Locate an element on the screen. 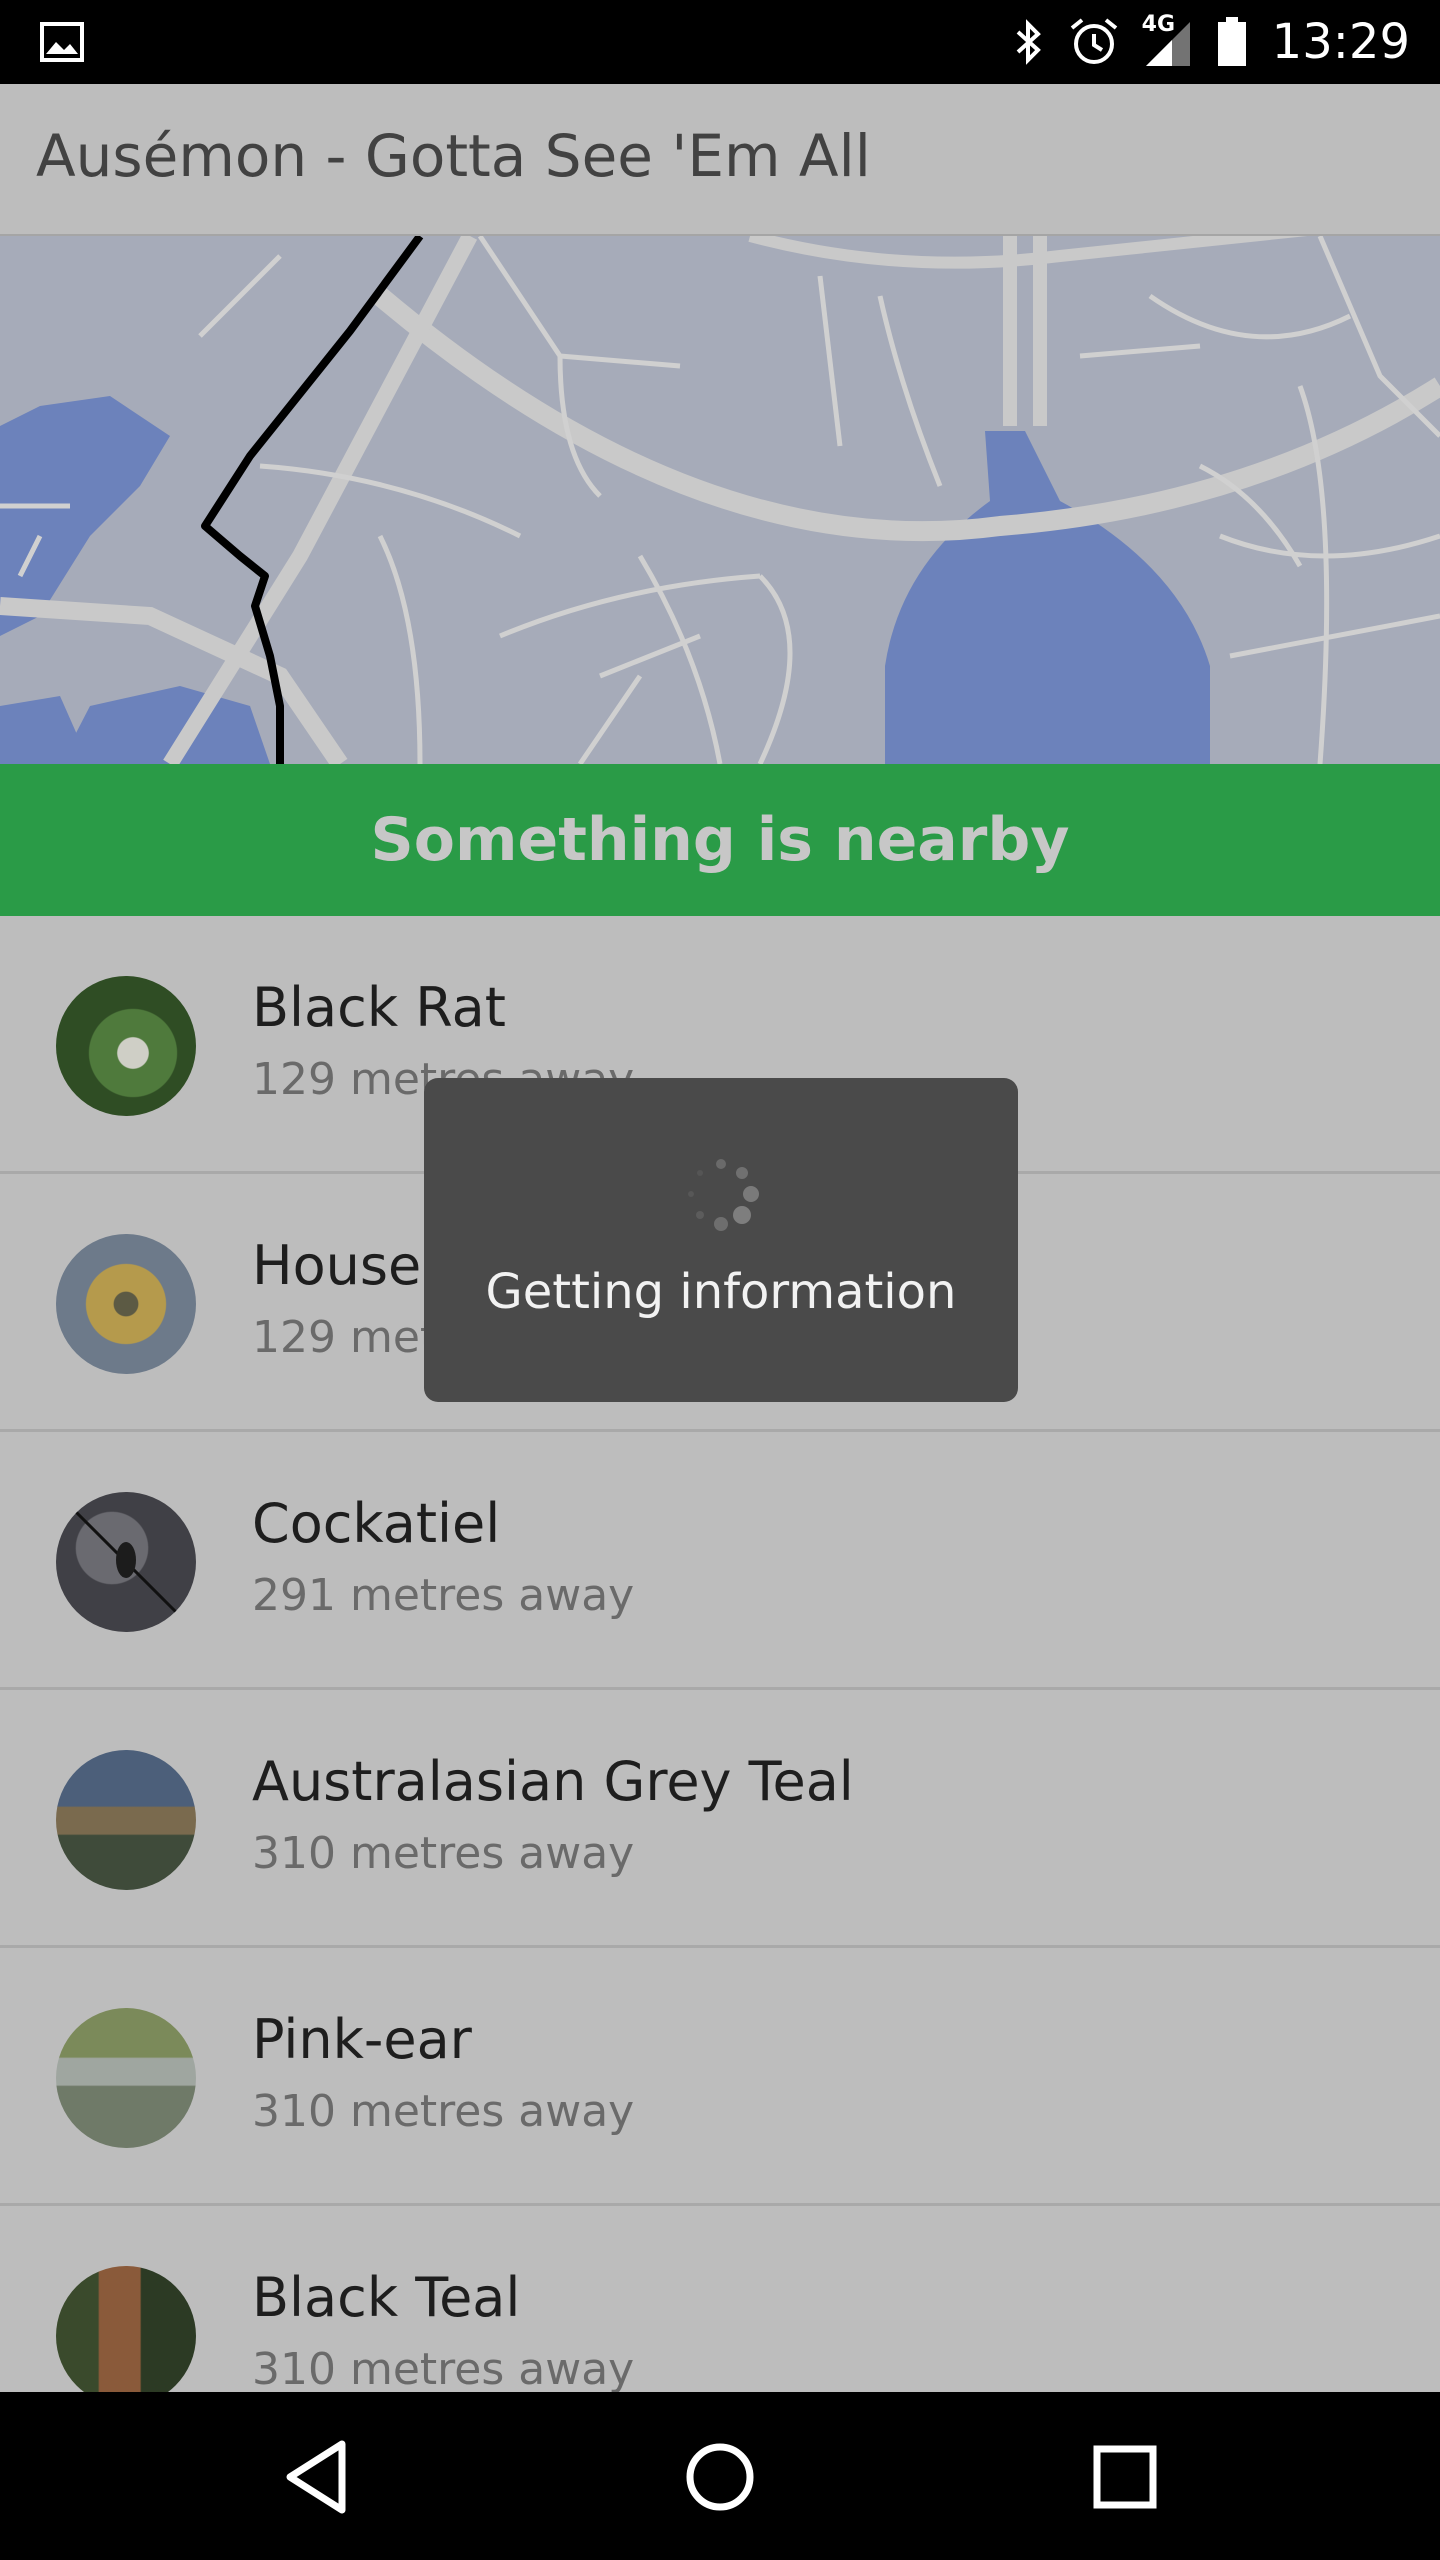  item-name: Black Rat is located at coordinates (379, 1007).